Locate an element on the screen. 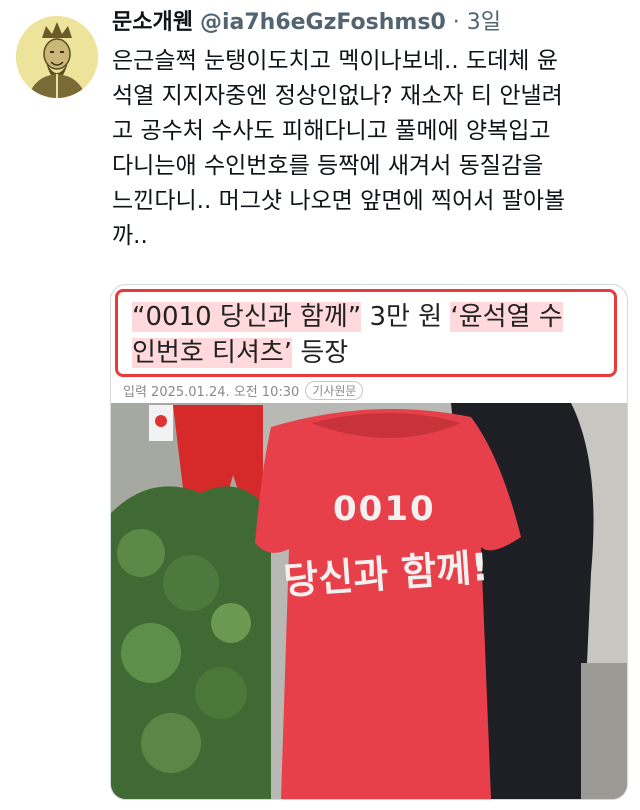 The width and height of the screenshot is (640, 810). user-handle: @ia7h6eGzFoshms0 is located at coordinates (323, 22).